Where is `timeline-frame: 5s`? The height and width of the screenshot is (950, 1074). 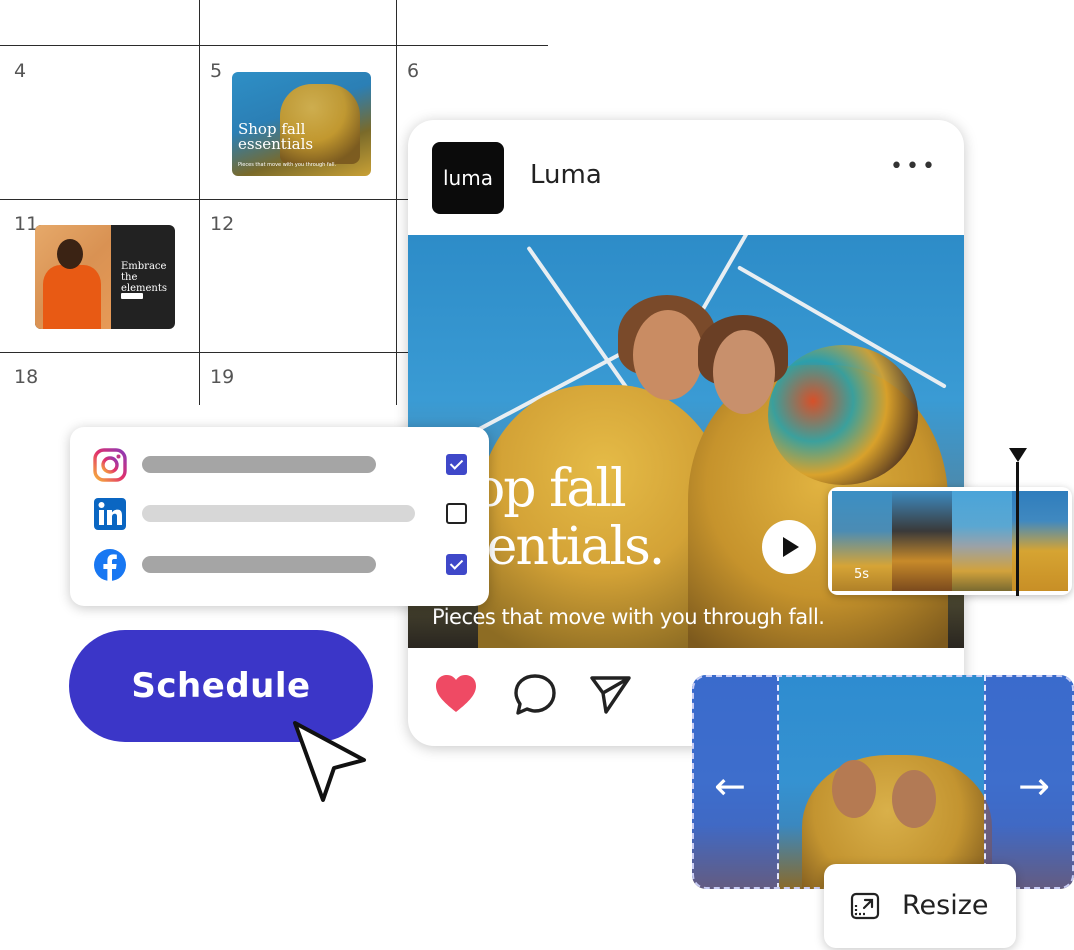 timeline-frame: 5s is located at coordinates (862, 541).